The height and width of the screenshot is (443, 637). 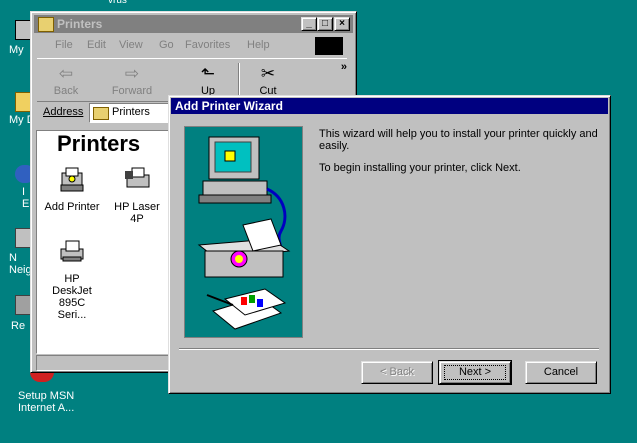 What do you see at coordinates (64, 45) in the screenshot?
I see `menu-file: File` at bounding box center [64, 45].